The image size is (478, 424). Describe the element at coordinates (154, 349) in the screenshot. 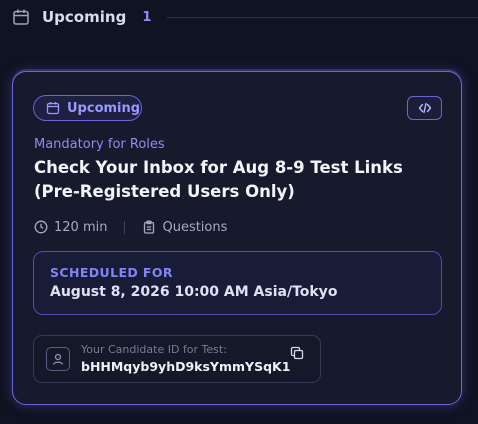

I see `candidate-id-caption: Your Candidate ID for Test:` at that location.